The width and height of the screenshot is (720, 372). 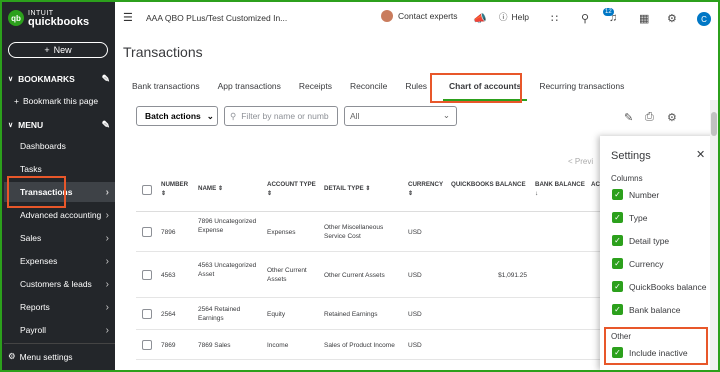 I want to click on column-option-number: ✓ Number, so click(x=635, y=194).